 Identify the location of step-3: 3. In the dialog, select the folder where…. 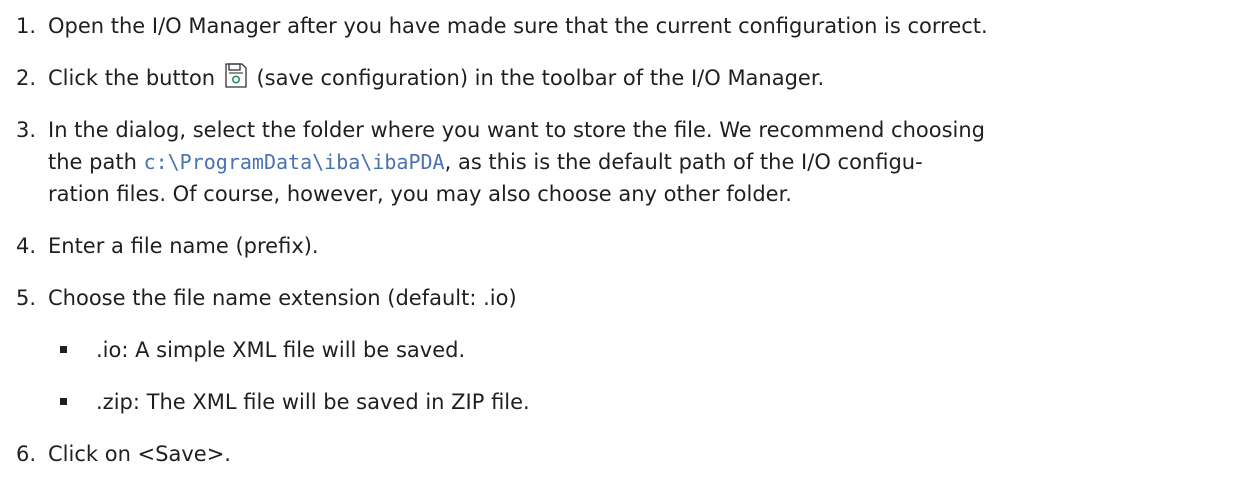
(628, 130).